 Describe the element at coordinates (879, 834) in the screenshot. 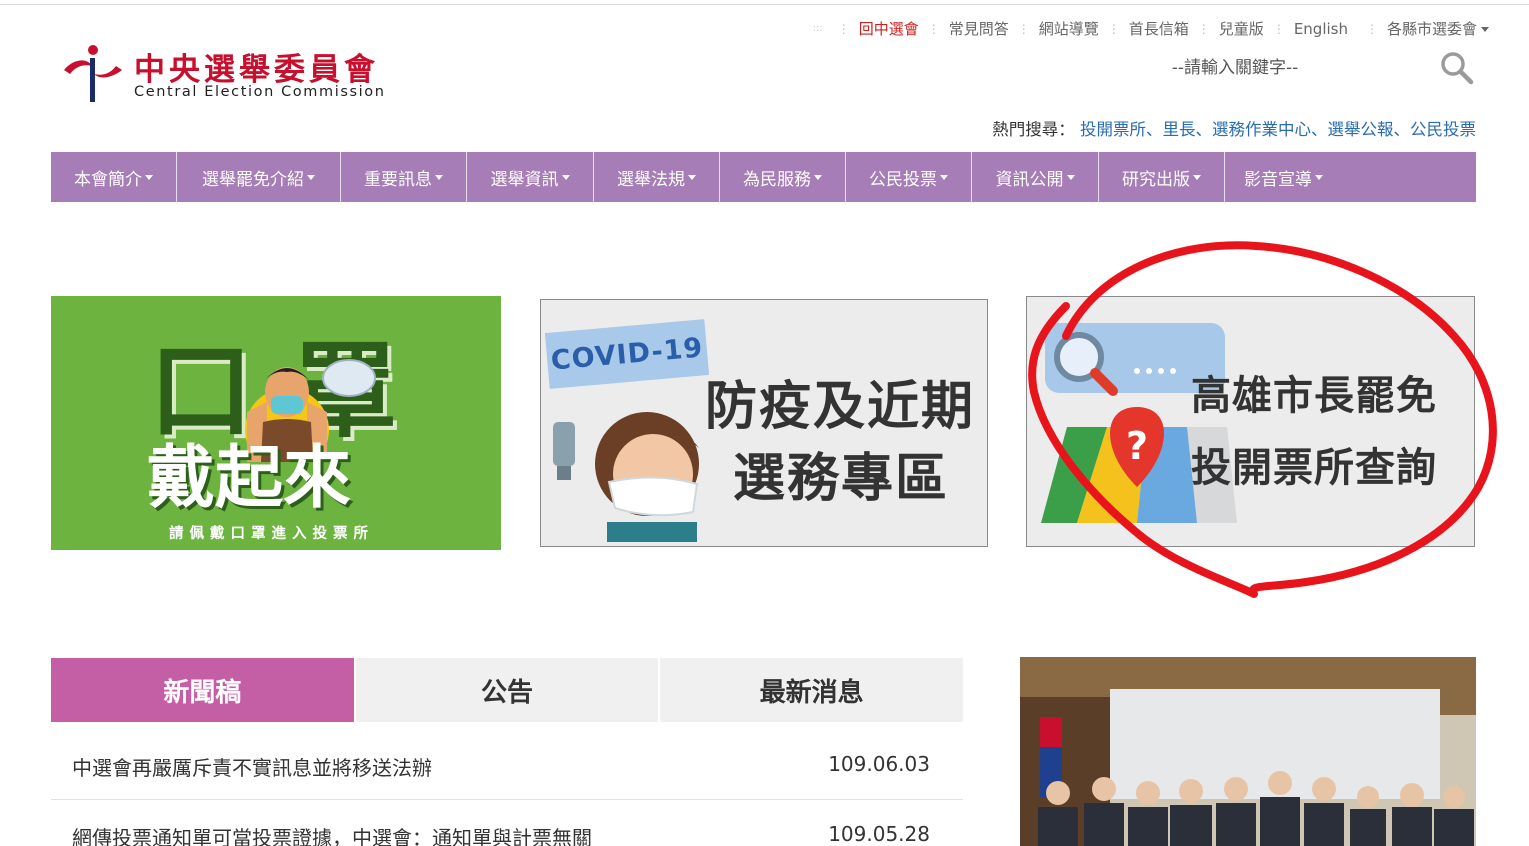

I see `news-date: 109.05.28` at that location.